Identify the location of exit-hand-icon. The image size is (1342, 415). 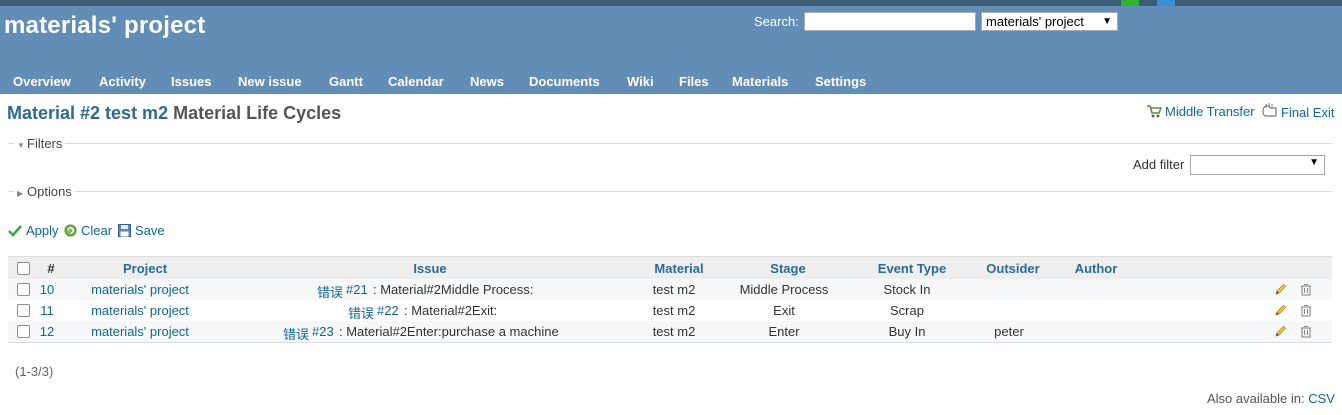
(1269, 110).